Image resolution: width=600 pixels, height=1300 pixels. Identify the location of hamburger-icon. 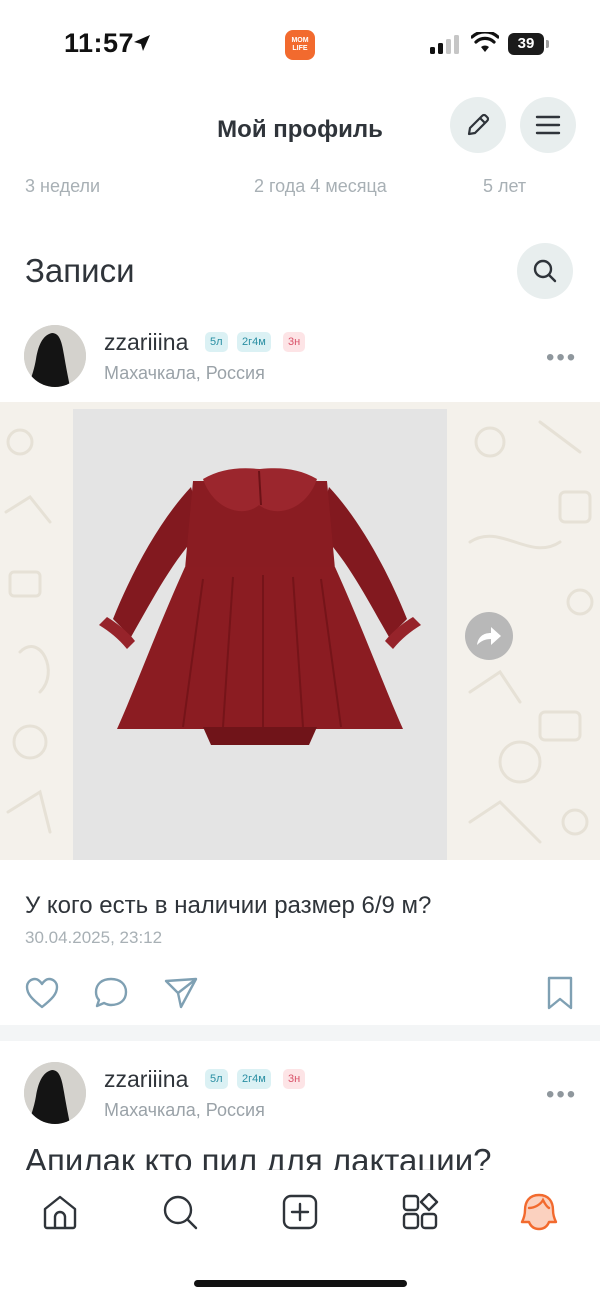
(548, 125).